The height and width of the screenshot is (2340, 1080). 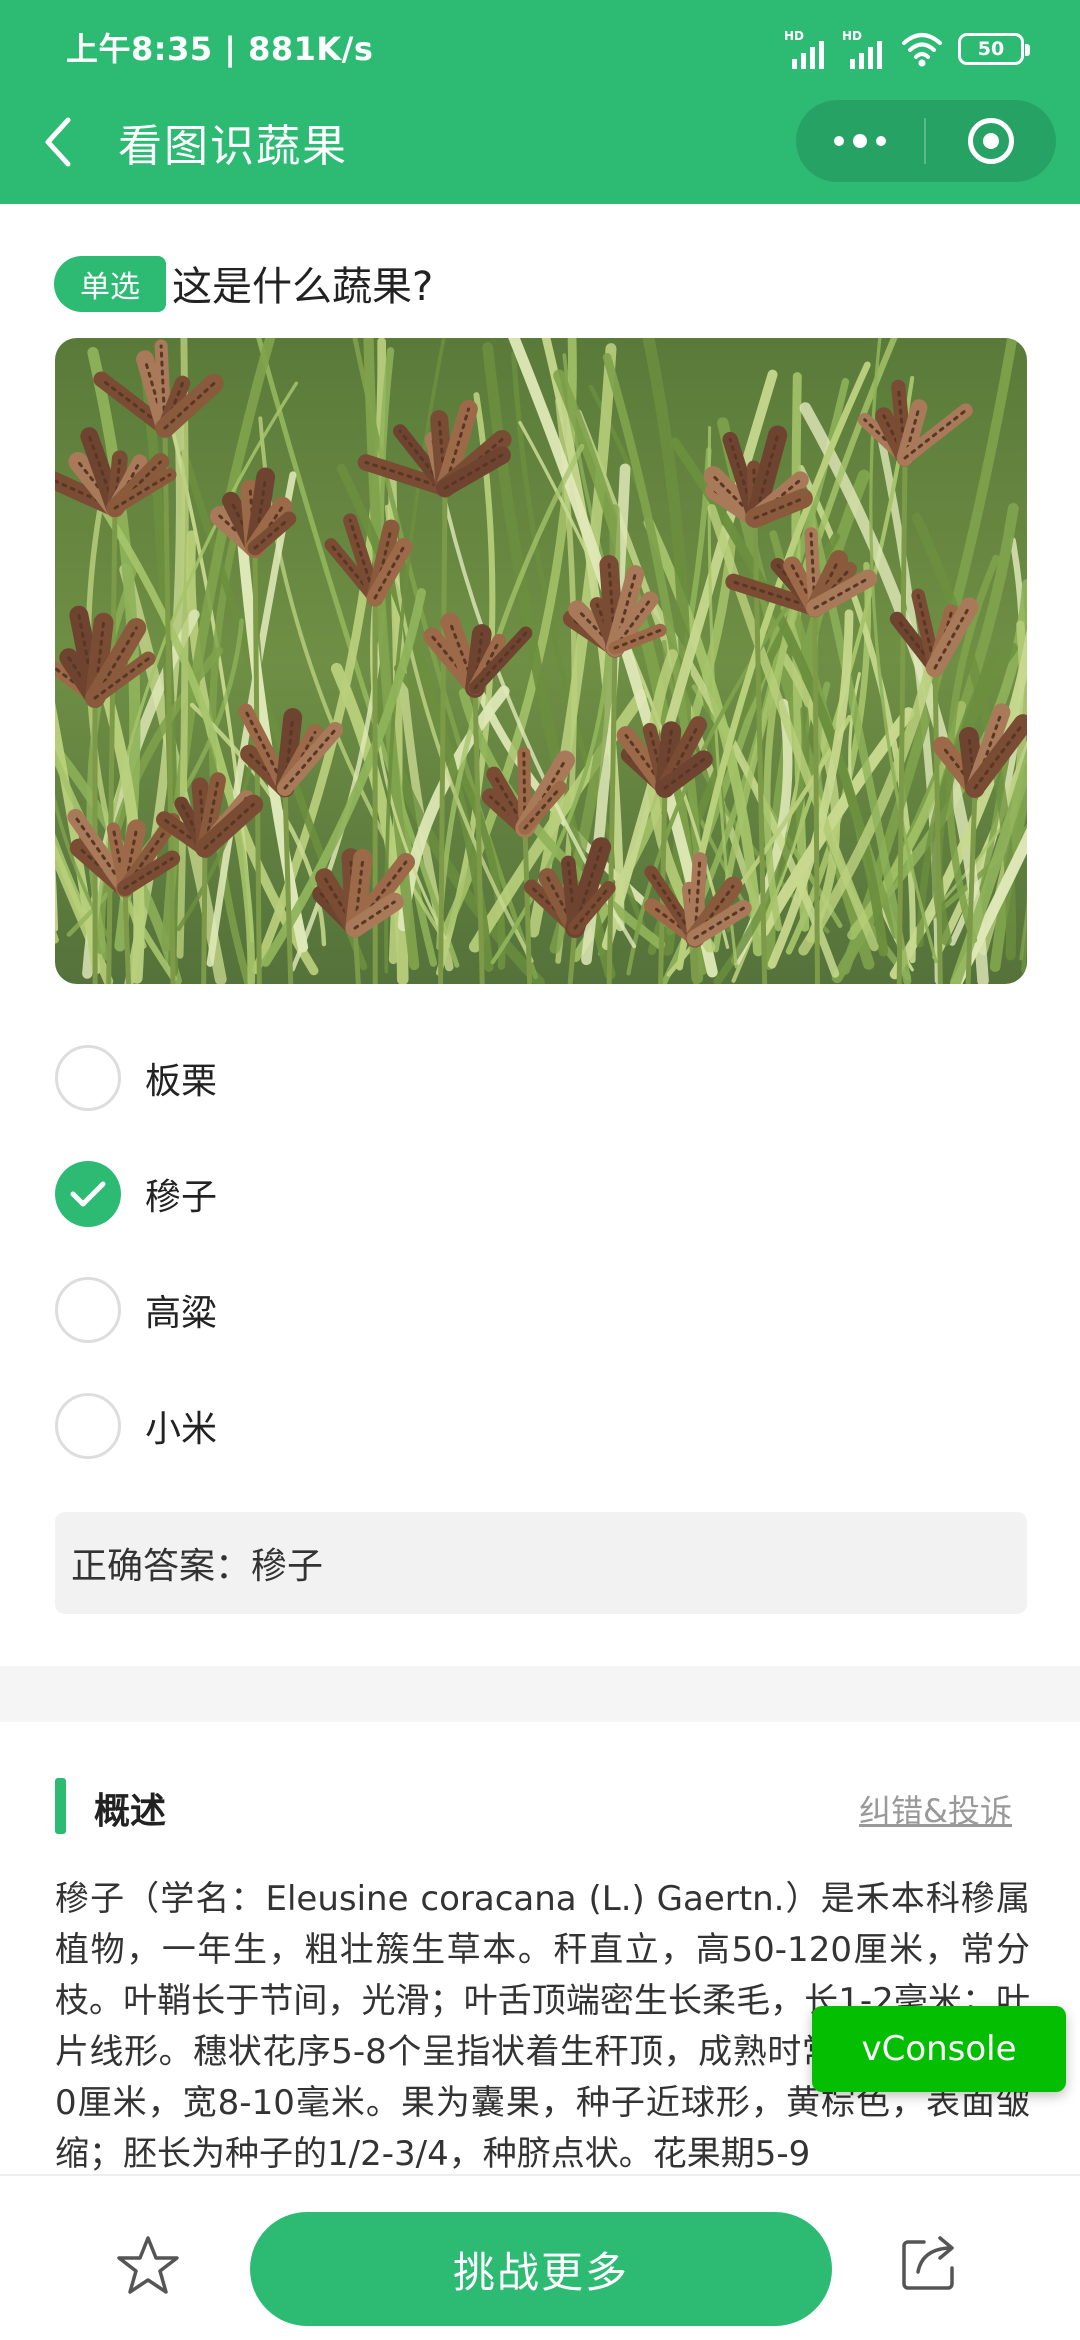 I want to click on mini-program-capsule, so click(x=926, y=141).